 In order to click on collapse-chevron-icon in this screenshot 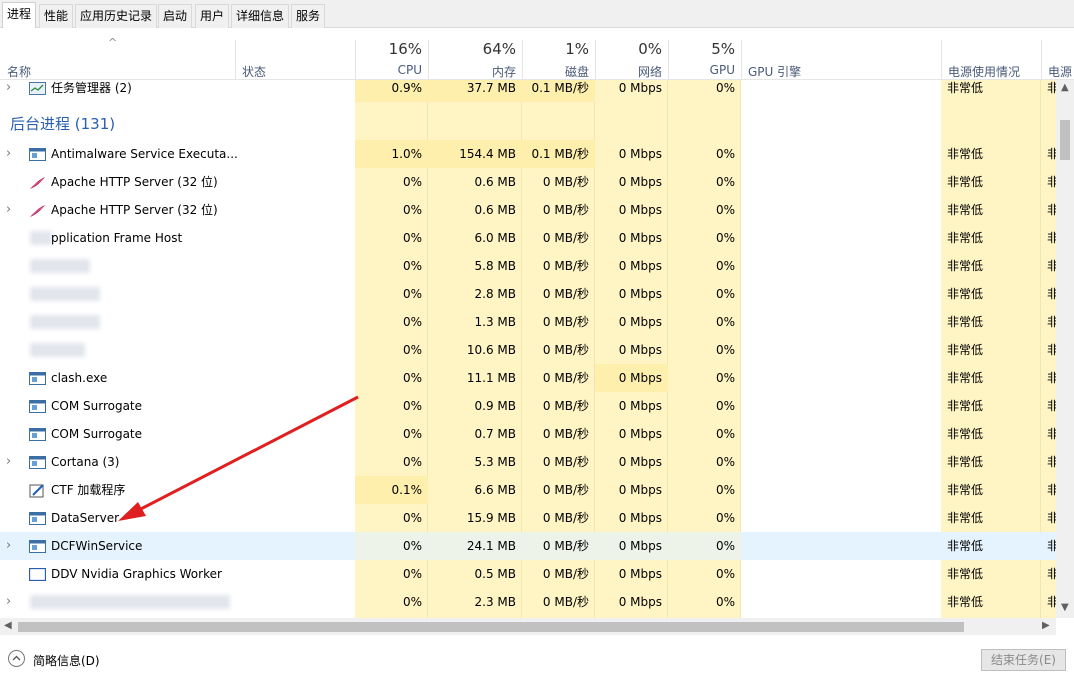, I will do `click(16, 658)`.